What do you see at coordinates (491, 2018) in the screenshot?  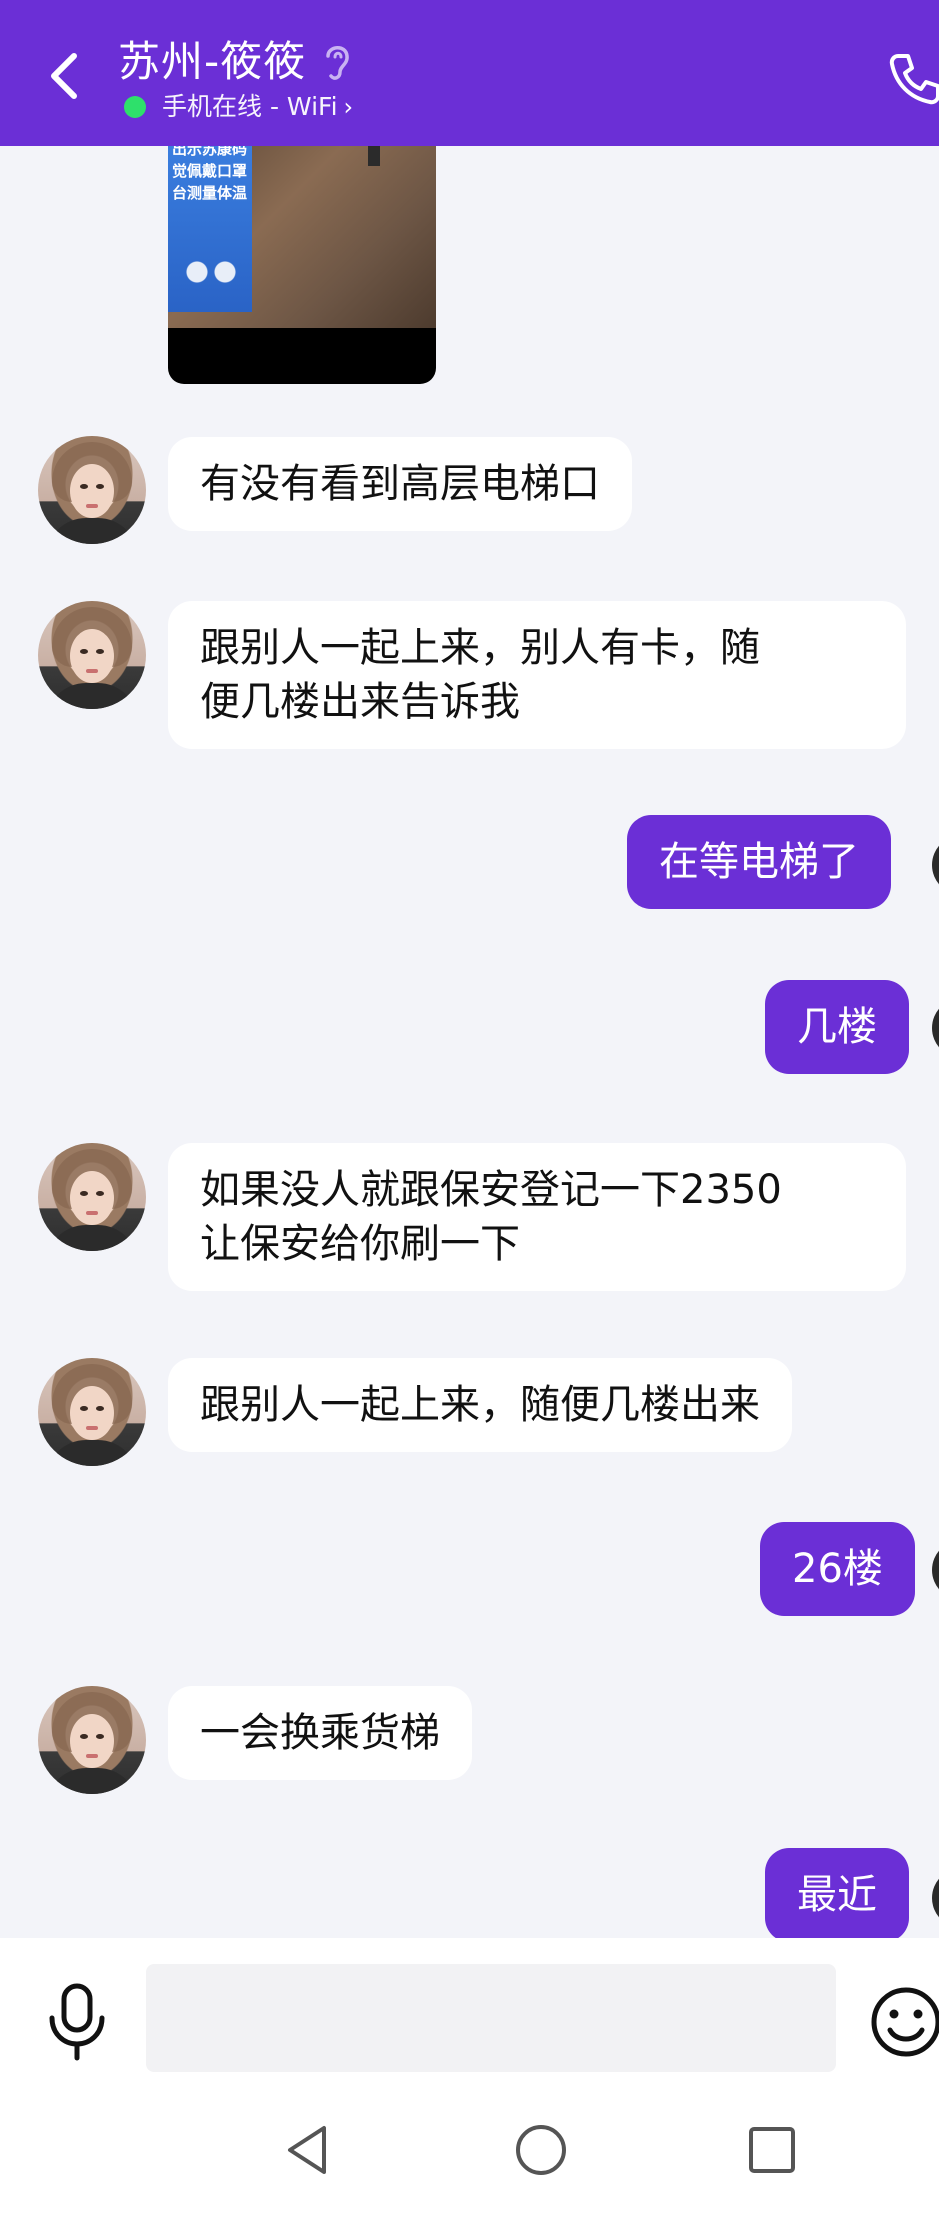 I see `message-text-field` at bounding box center [491, 2018].